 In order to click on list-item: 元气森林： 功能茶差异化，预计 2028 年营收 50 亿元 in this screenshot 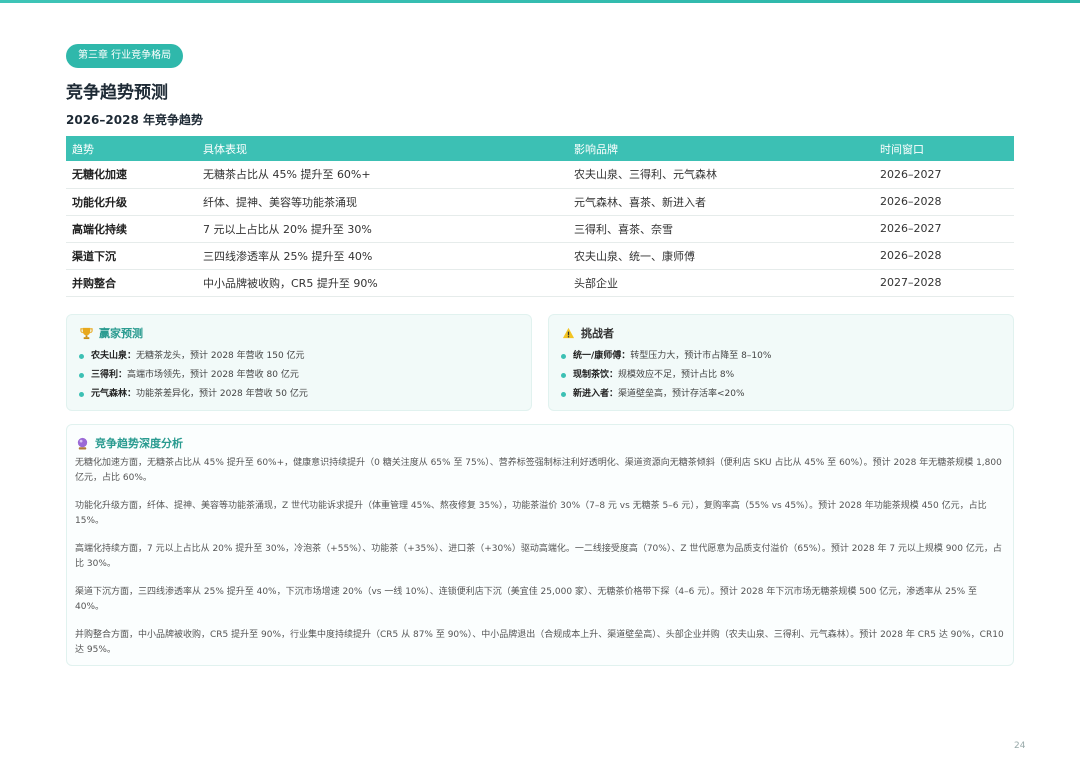, I will do `click(299, 394)`.